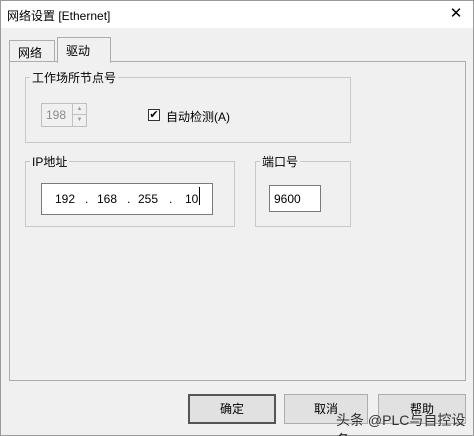  I want to click on text-caret, so click(199, 196).